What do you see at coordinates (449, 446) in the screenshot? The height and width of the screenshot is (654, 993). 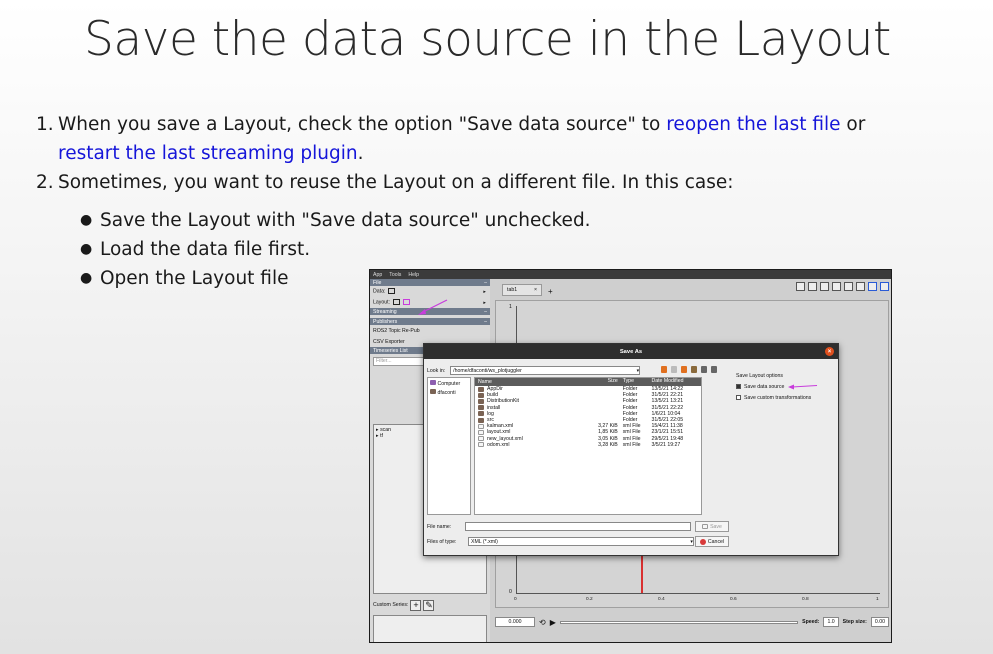 I see `places-sidebar: Computer dfaconti` at bounding box center [449, 446].